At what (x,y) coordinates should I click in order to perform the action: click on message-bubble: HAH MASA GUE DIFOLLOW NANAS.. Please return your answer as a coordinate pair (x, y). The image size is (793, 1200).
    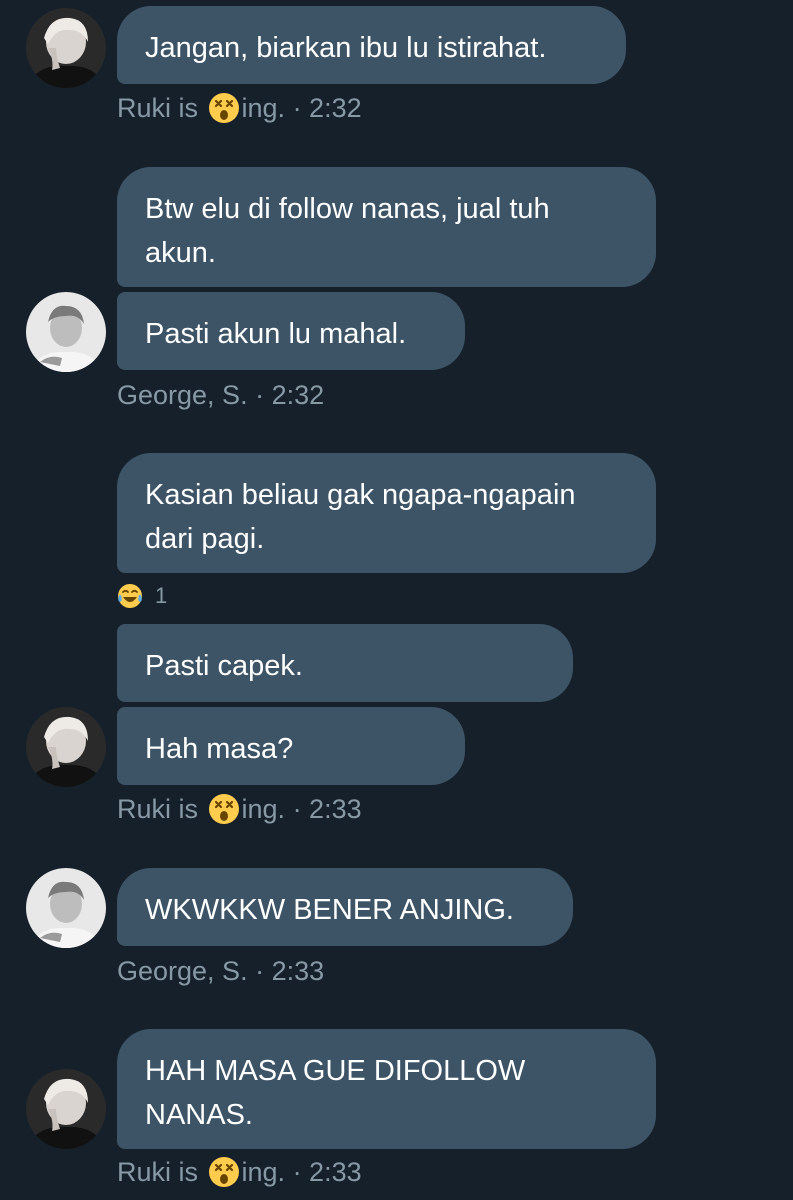
    Looking at the image, I should click on (386, 1089).